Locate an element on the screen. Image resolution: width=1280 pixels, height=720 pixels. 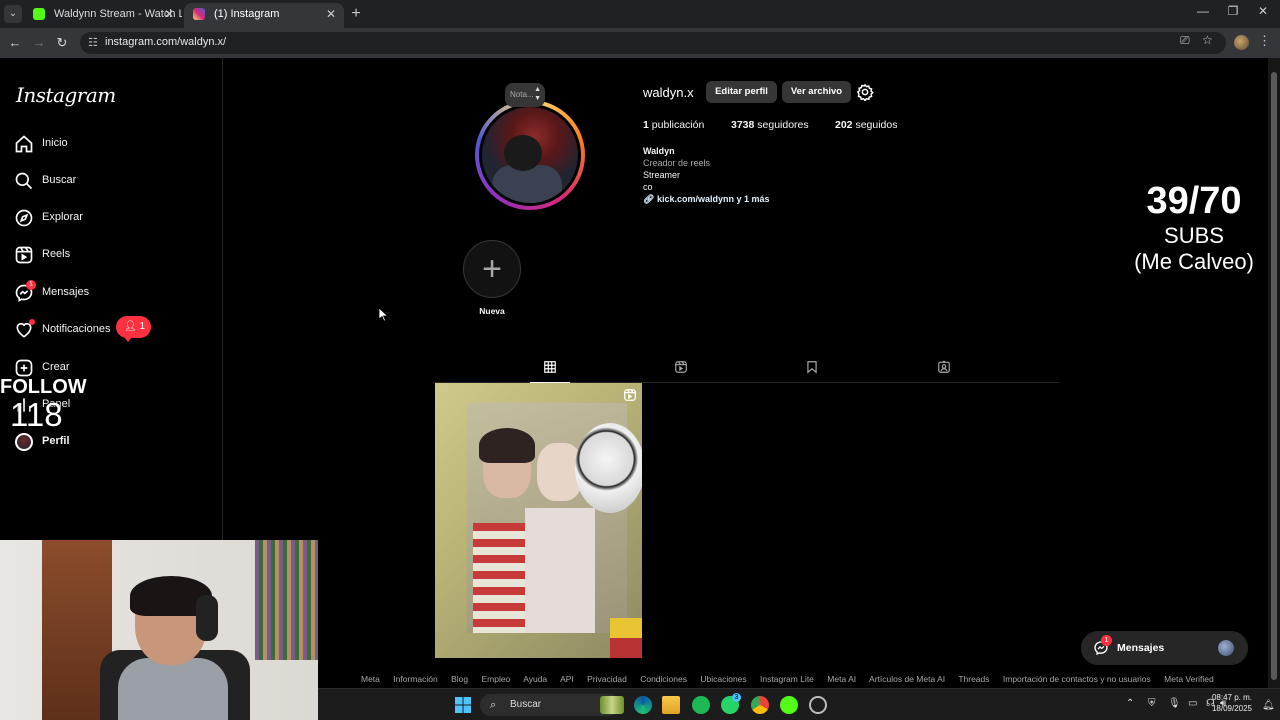
tab-saved is located at coordinates (812, 370).